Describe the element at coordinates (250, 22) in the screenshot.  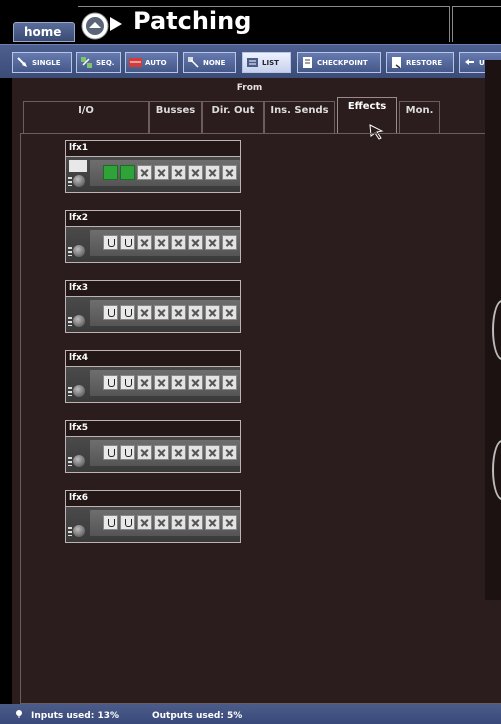
I see `top-bar: home Patching` at that location.